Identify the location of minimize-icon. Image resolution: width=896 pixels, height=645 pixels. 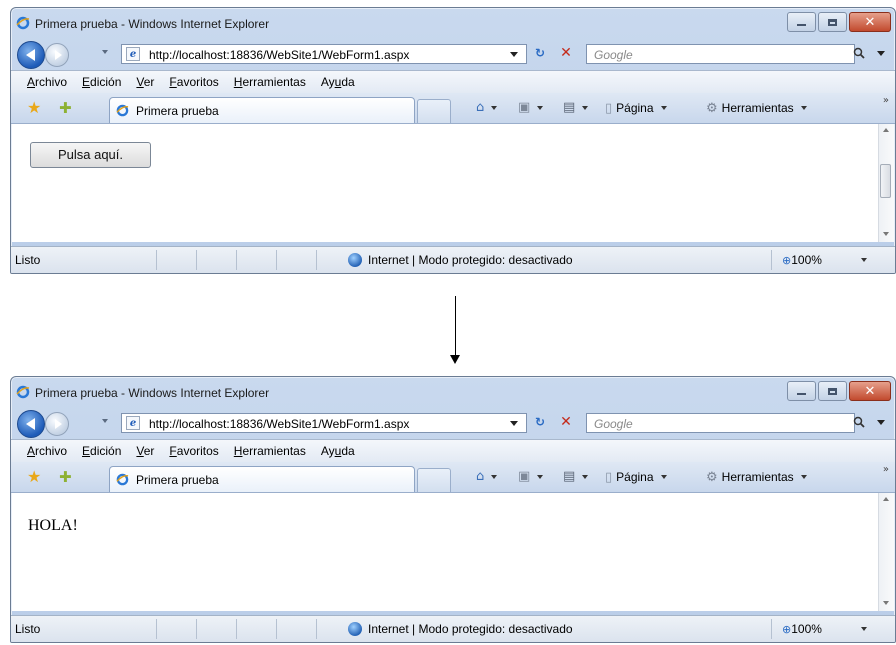
(801, 25).